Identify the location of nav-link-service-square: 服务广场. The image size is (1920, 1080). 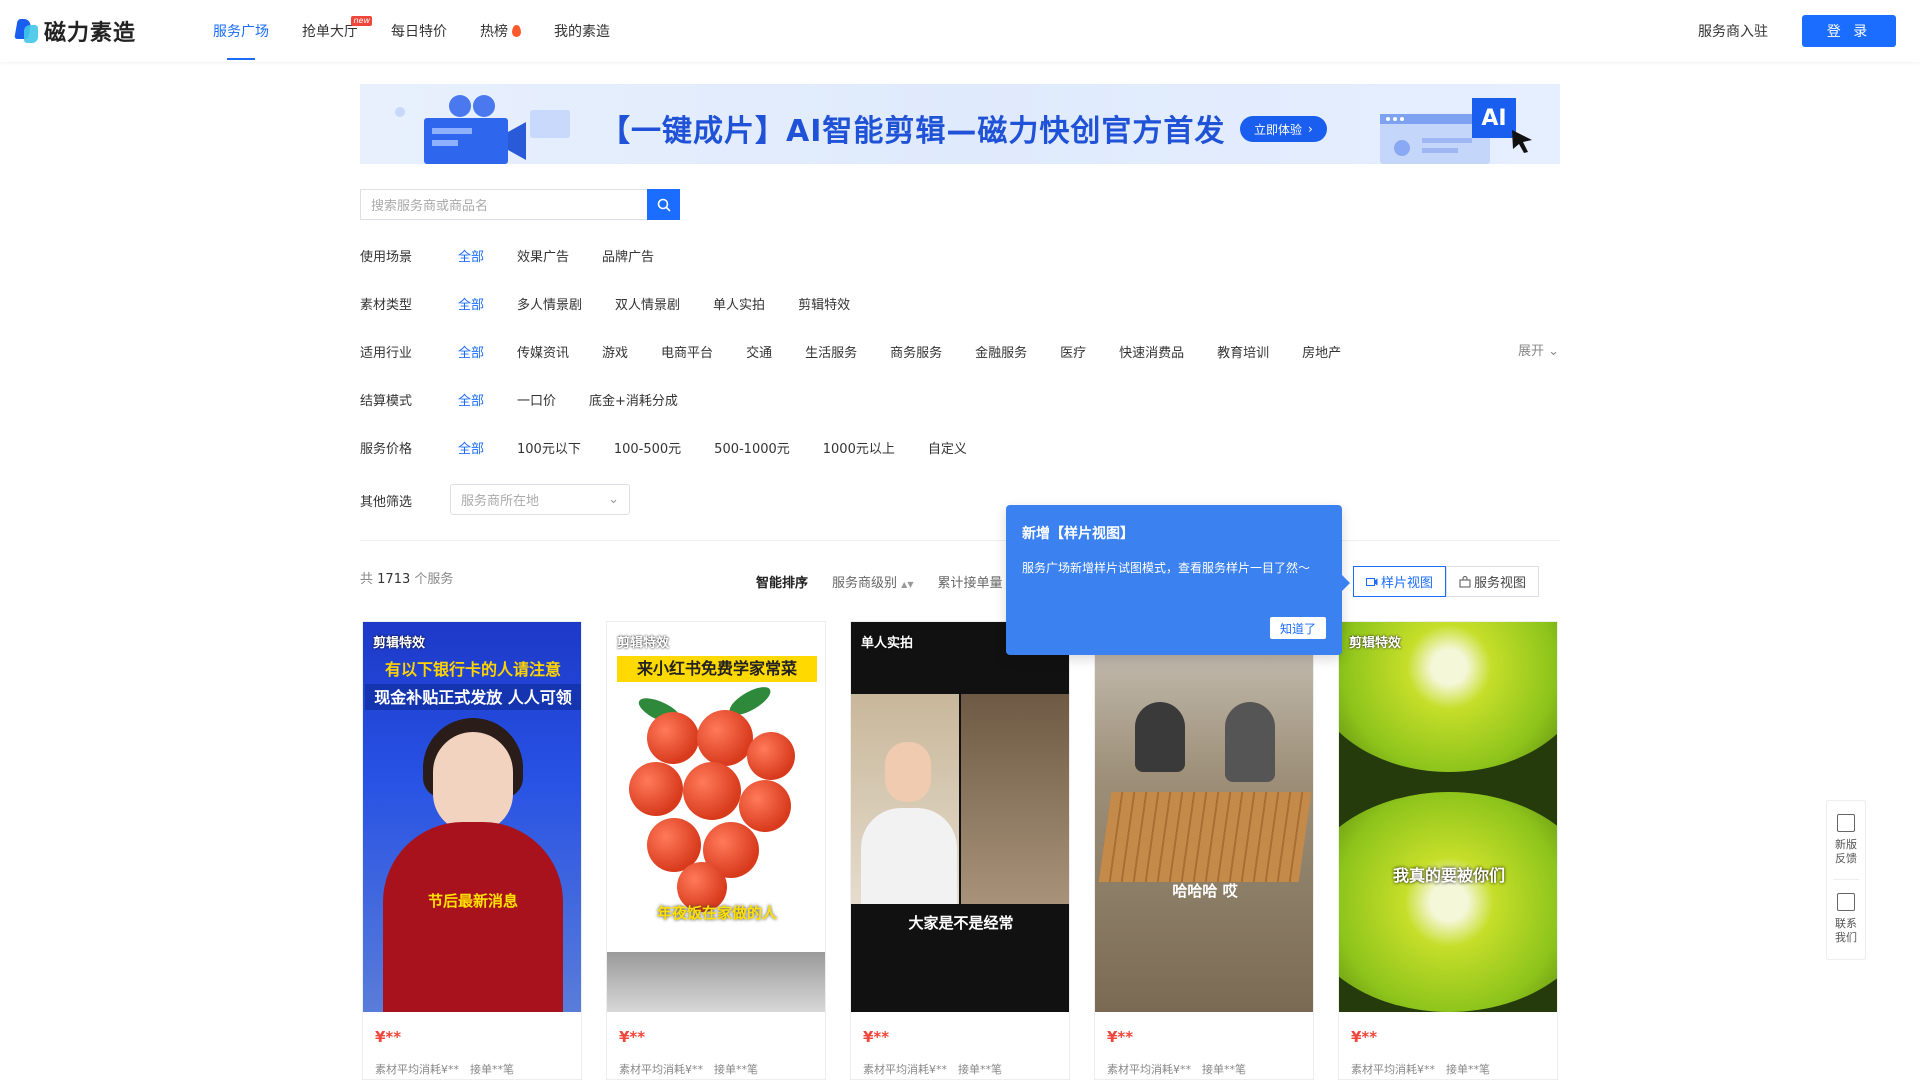
(241, 31).